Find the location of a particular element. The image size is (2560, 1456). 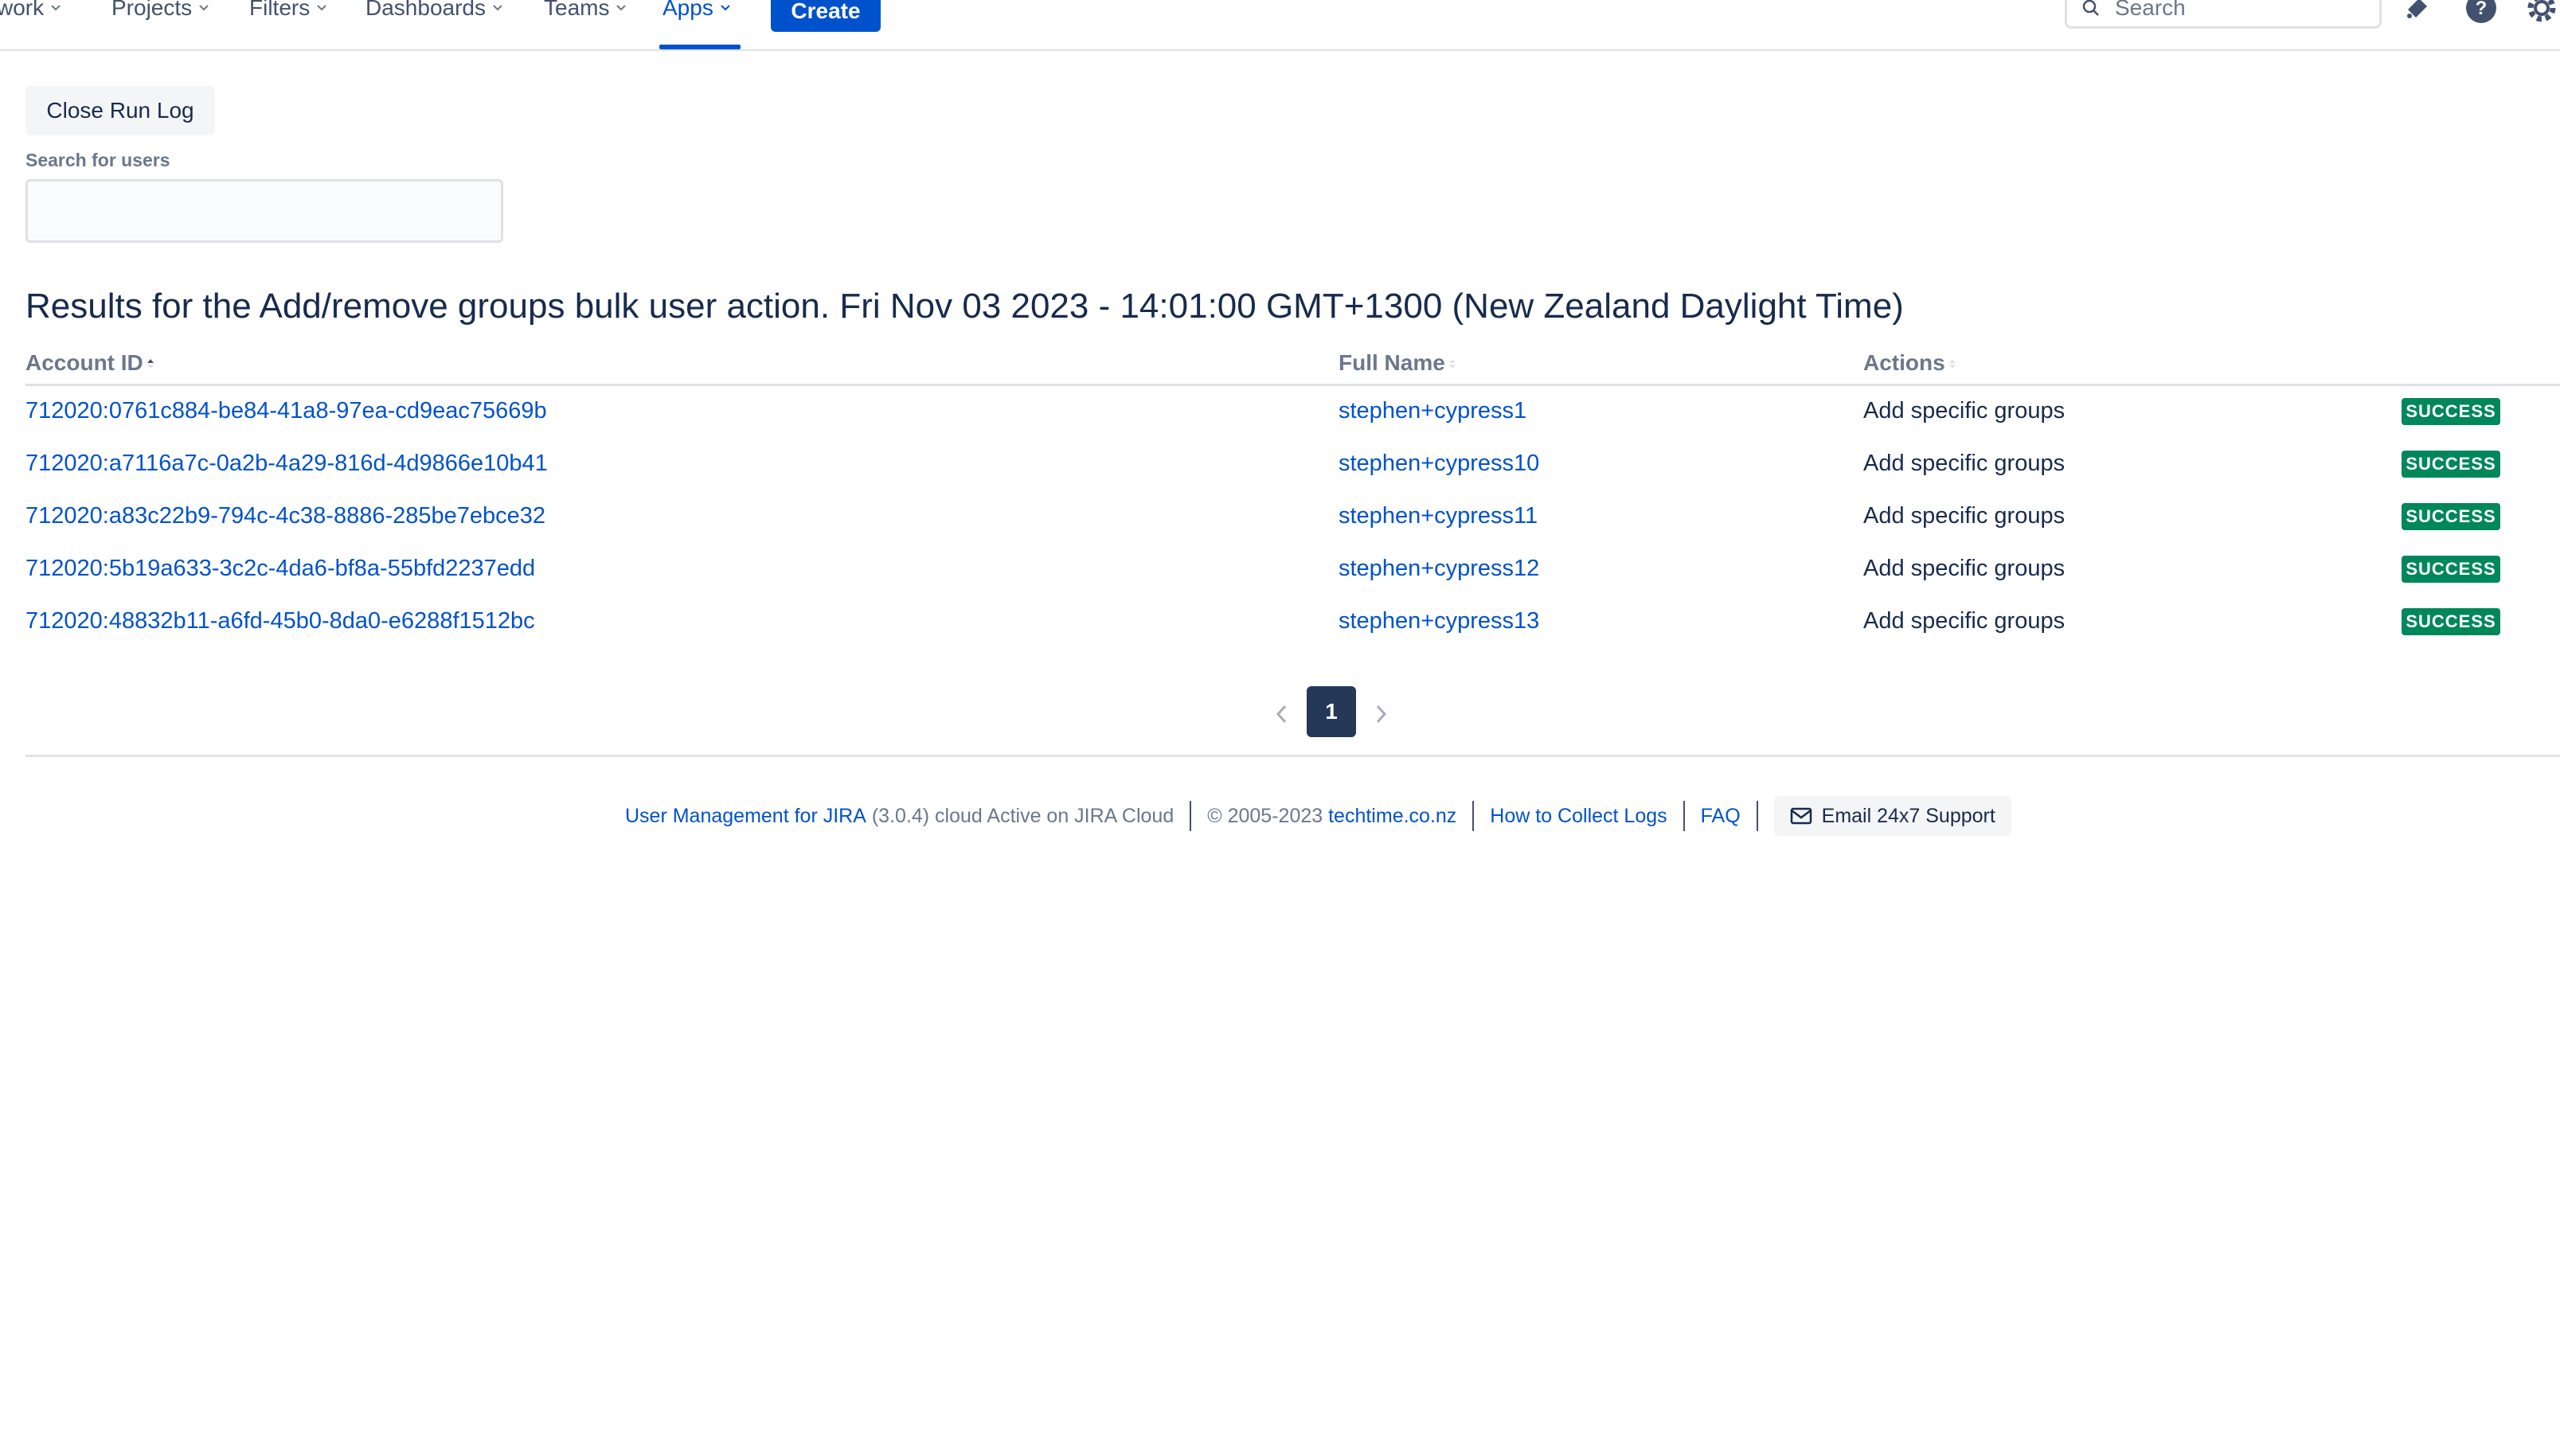

nav-label: Filters is located at coordinates (280, 10).